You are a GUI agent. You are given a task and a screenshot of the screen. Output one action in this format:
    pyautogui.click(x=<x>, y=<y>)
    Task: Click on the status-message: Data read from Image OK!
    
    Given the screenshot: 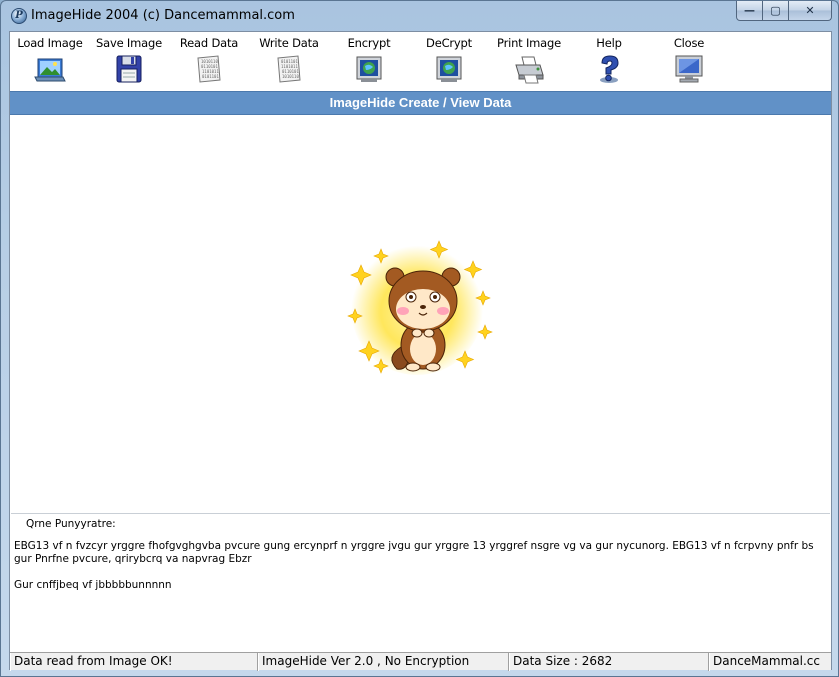 What is the action you would take?
    pyautogui.click(x=134, y=662)
    